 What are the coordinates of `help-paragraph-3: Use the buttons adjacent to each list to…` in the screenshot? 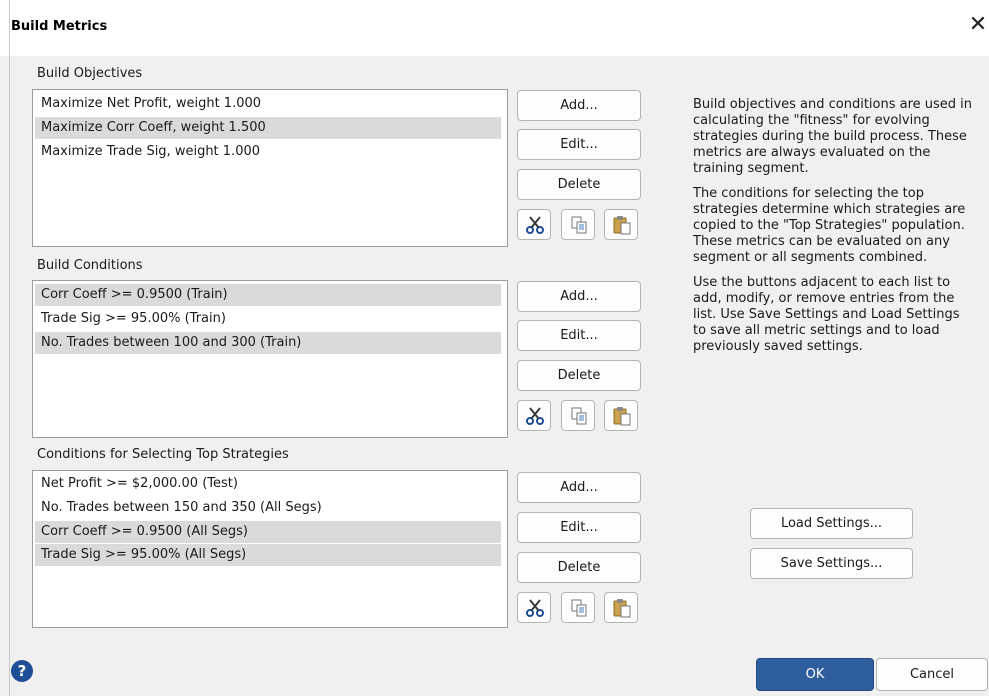 It's located at (826, 314).